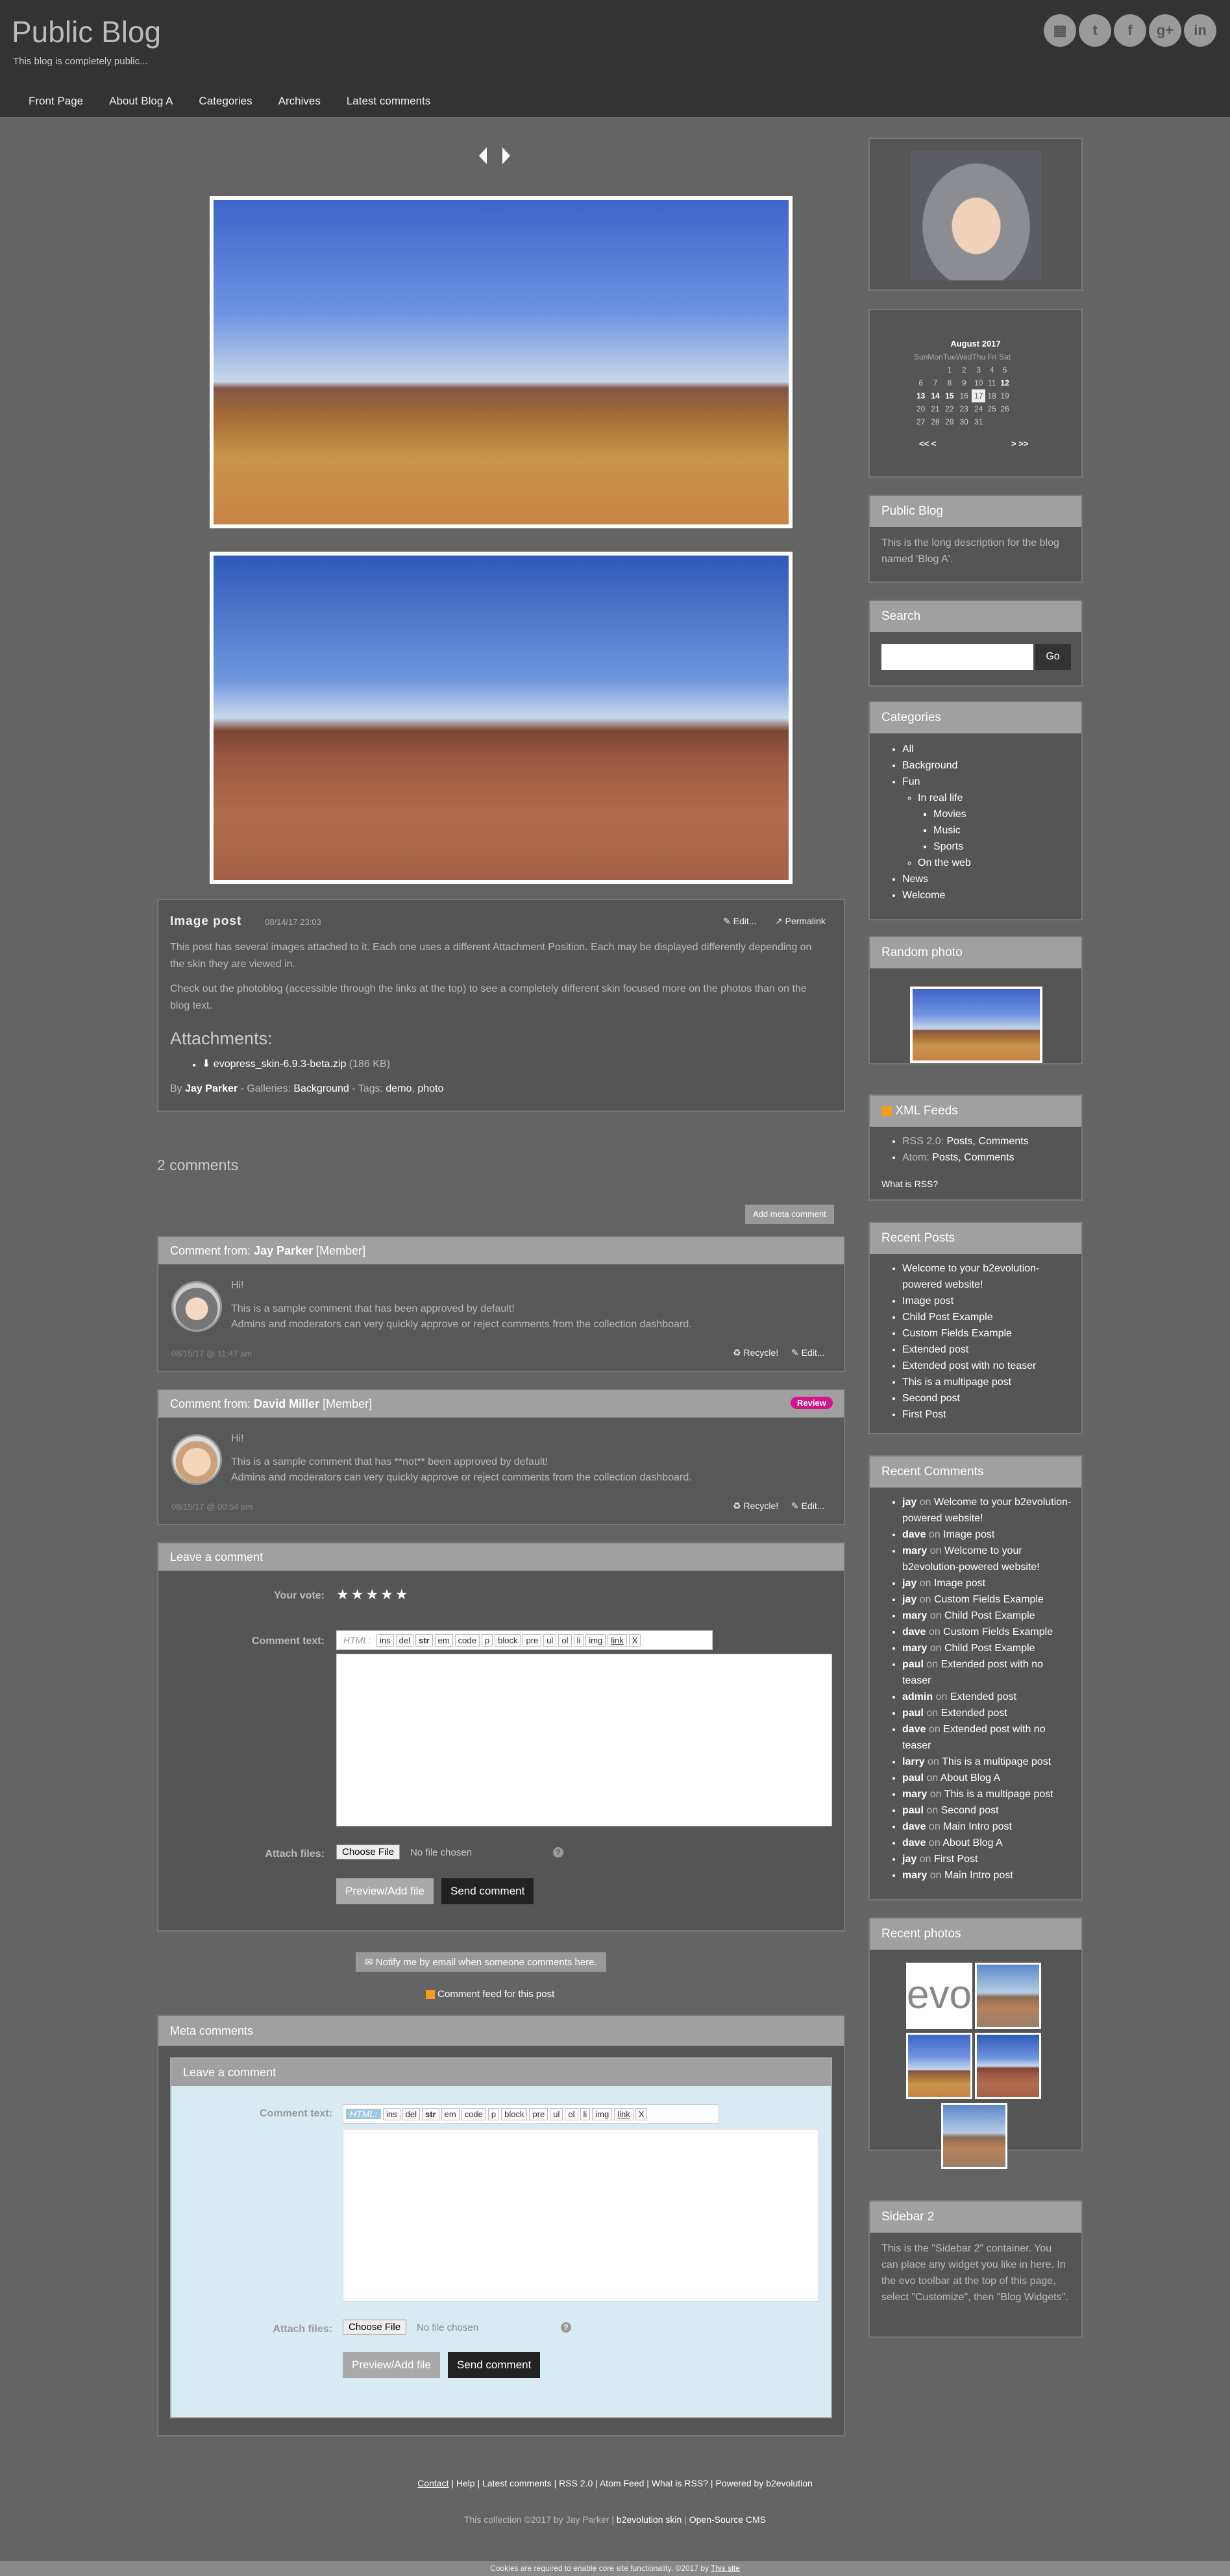  I want to click on comment-textarea, so click(584, 1740).